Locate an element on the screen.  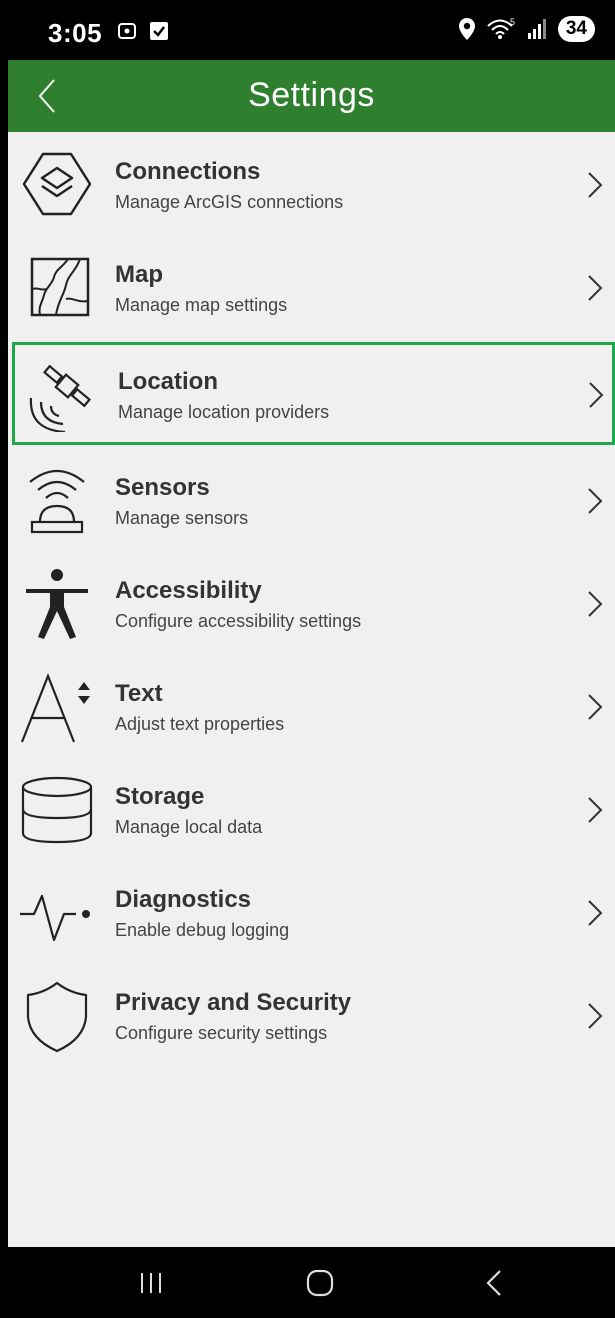
settings-item-subtitle: Manage map settings is located at coordinates (201, 305).